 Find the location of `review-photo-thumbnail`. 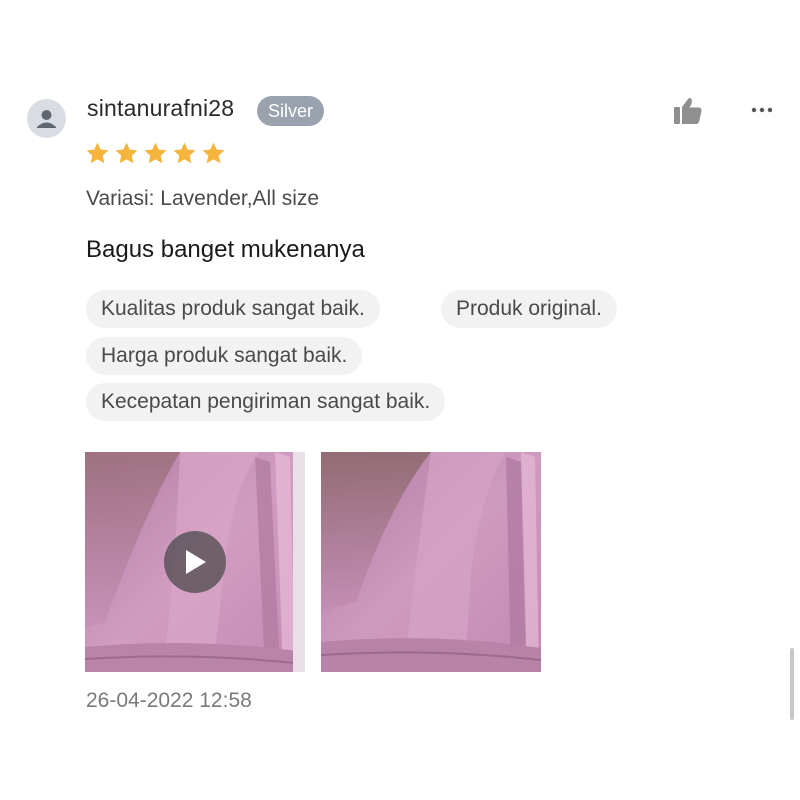

review-photo-thumbnail is located at coordinates (431, 562).